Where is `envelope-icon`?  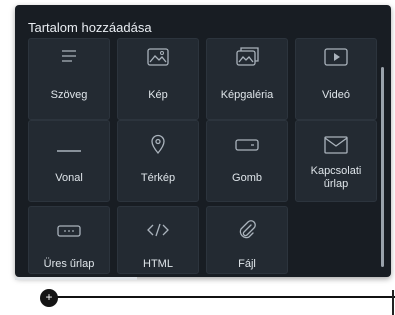 envelope-icon is located at coordinates (336, 147).